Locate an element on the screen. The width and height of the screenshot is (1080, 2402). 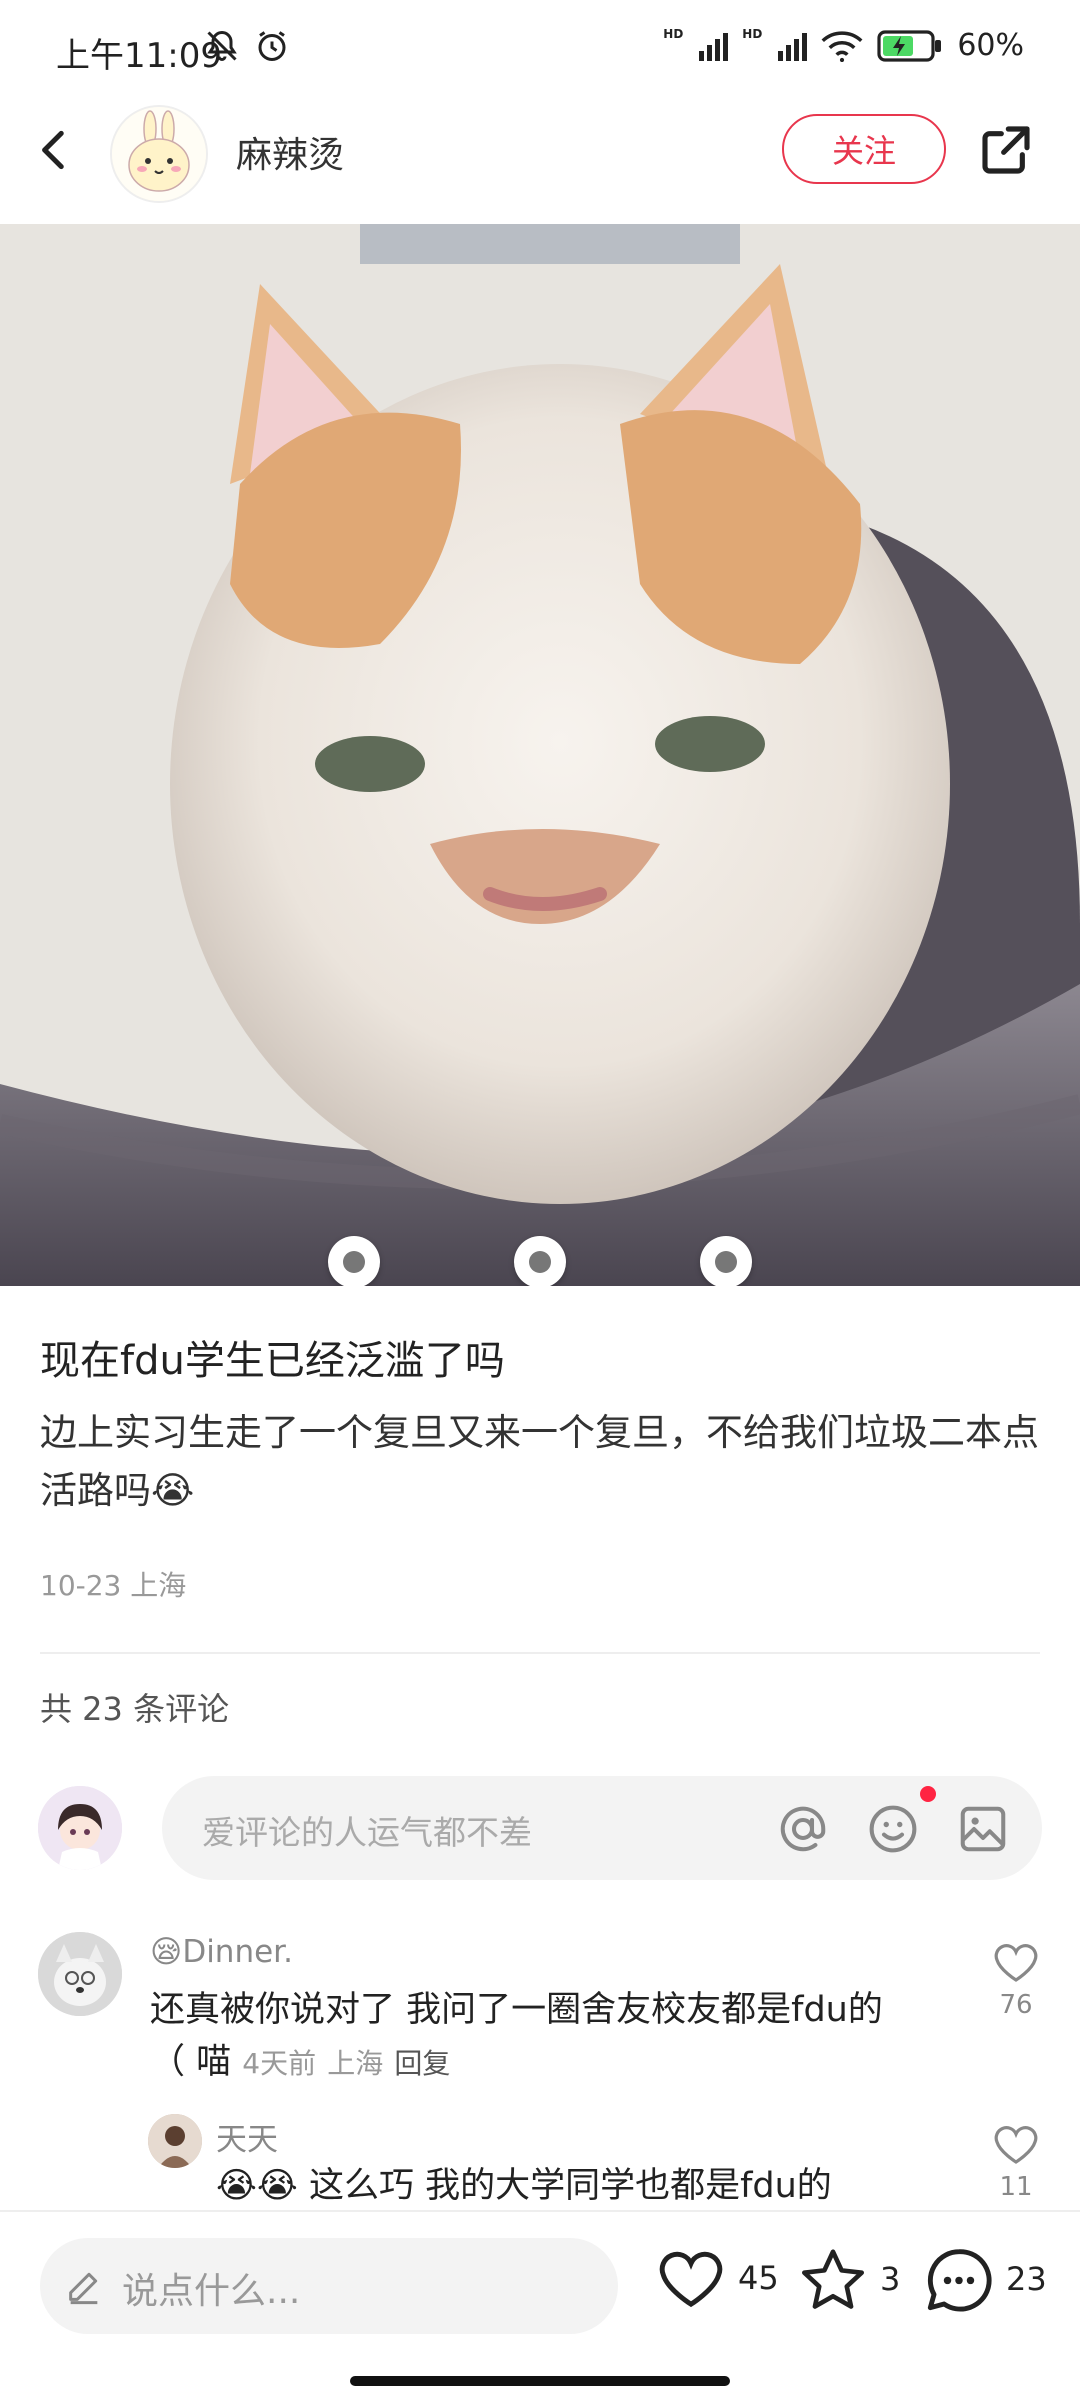
reply-like-count: 11 is located at coordinates (1016, 2187).